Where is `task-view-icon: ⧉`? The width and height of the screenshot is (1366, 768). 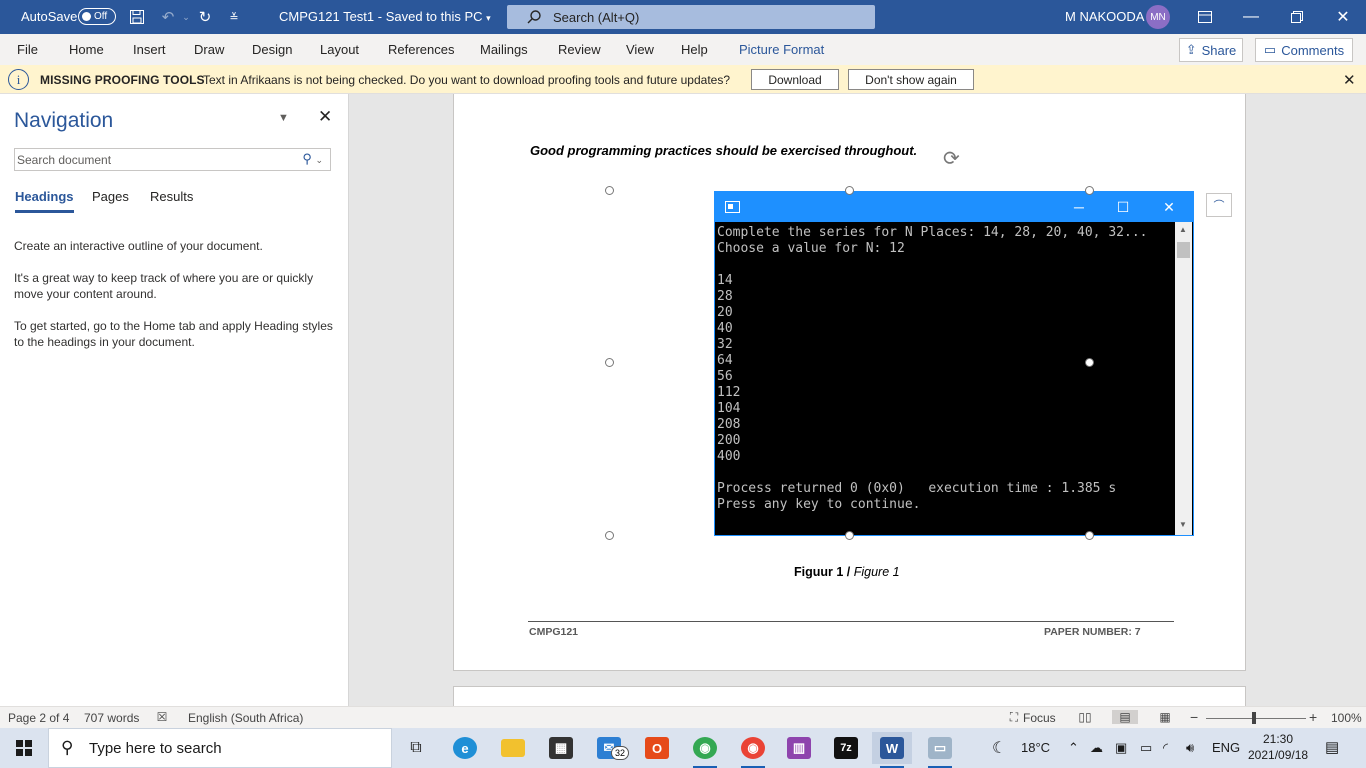
task-view-icon: ⧉ is located at coordinates (416, 748).